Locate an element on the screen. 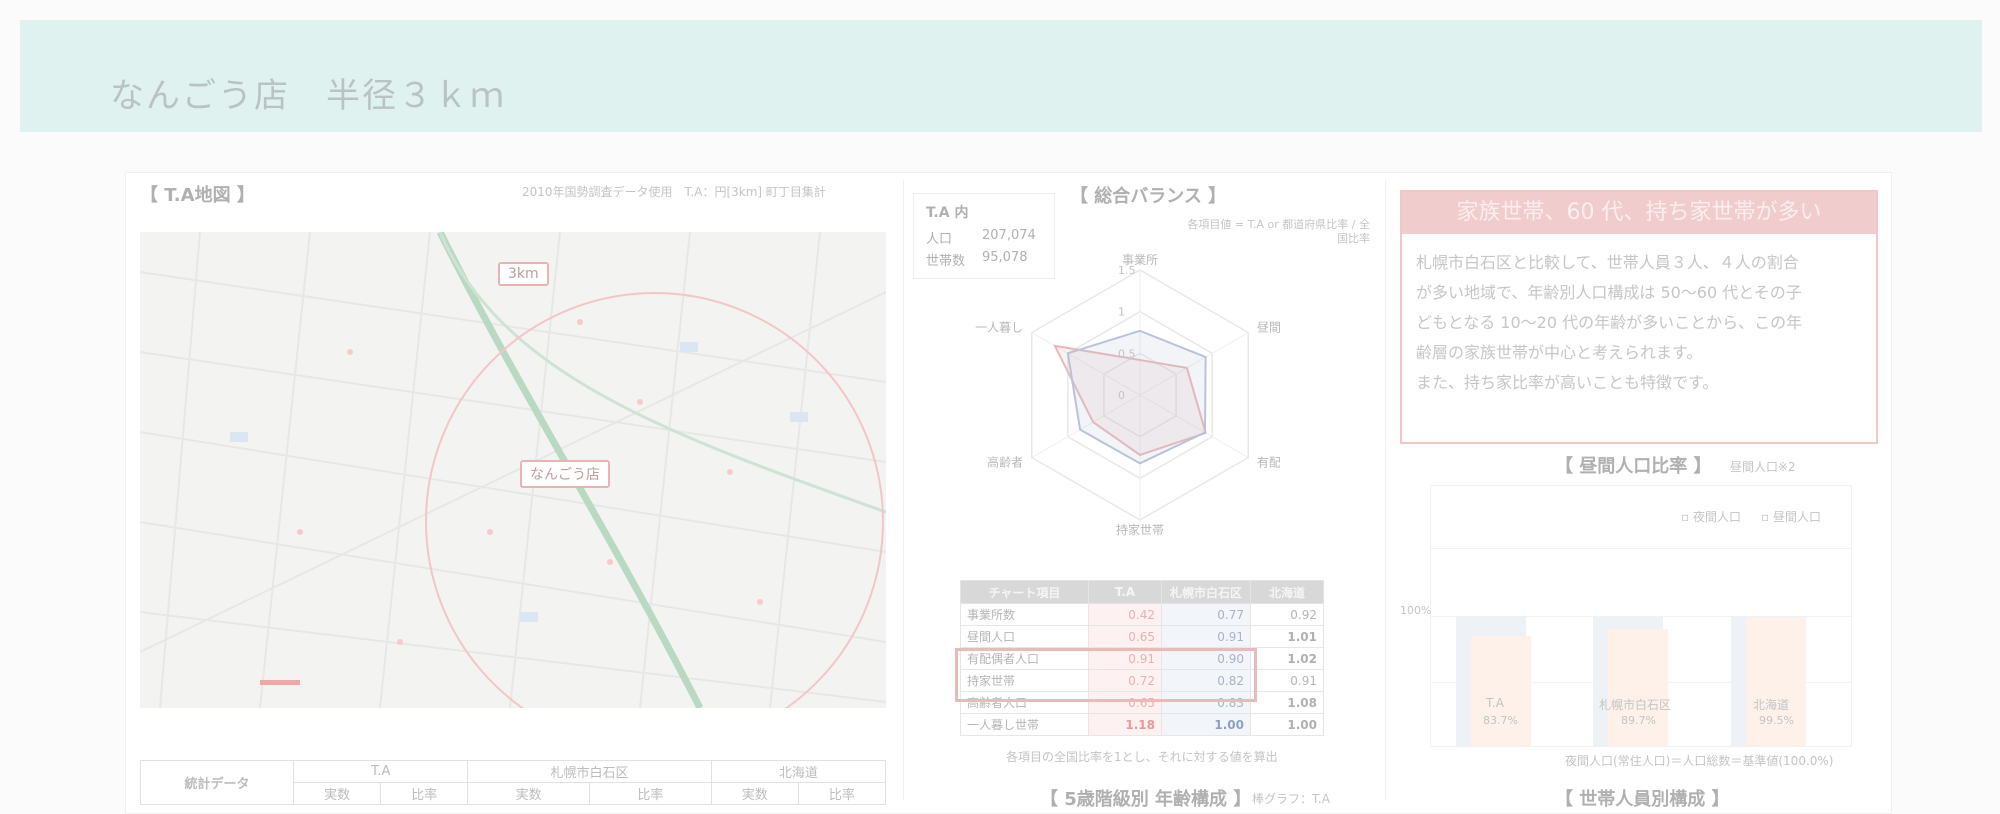 This screenshot has height=814, width=2000. legend-night-label: 夜間人口 is located at coordinates (1716, 517).